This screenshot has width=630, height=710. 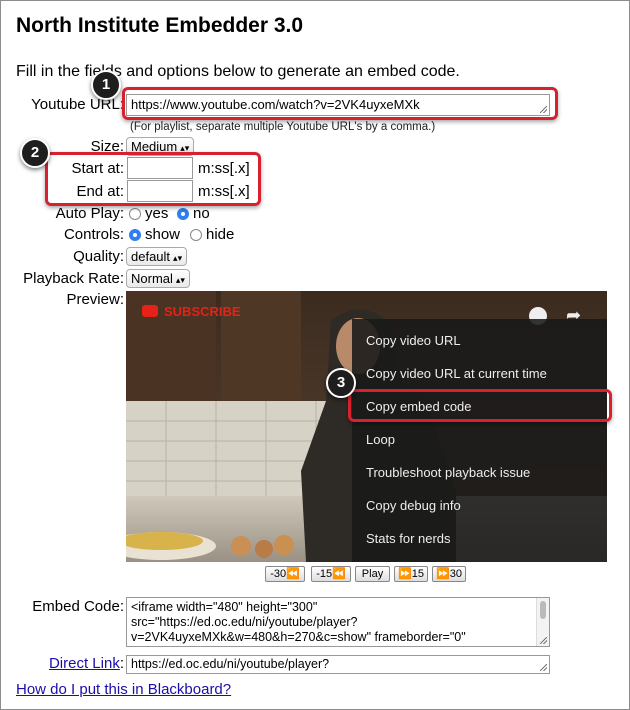 I want to click on menu-item-copy-url-at-time: Copy video URL at current time, so click(x=456, y=373).